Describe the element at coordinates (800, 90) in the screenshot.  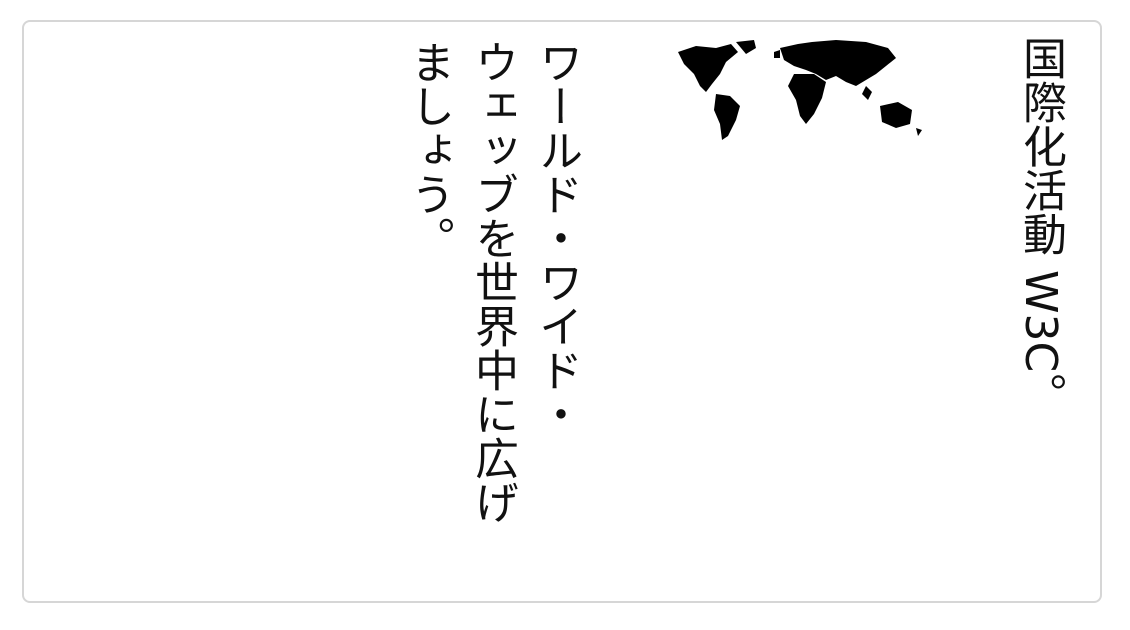
I see `world-map-icon` at that location.